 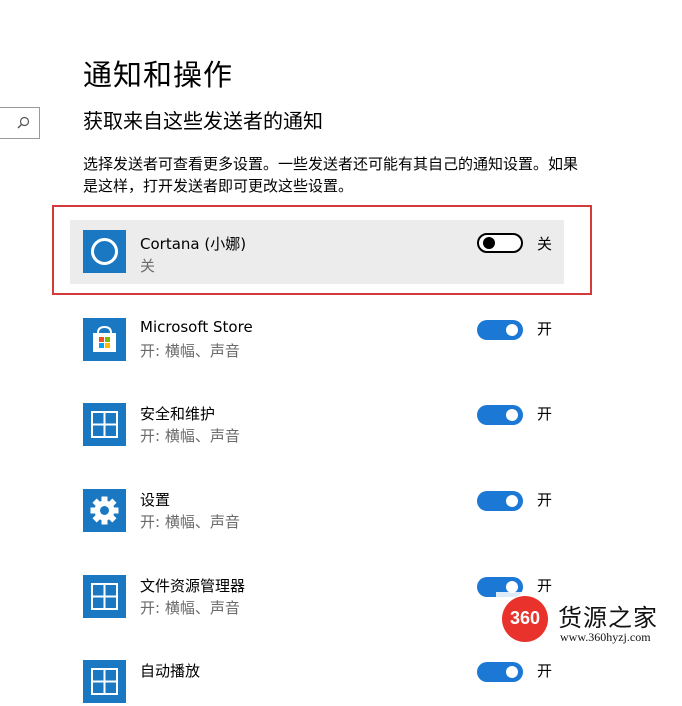 What do you see at coordinates (323, 341) in the screenshot?
I see `sender-row-microsoft-store: Microsoft Store 开: 横幅、声音 开` at bounding box center [323, 341].